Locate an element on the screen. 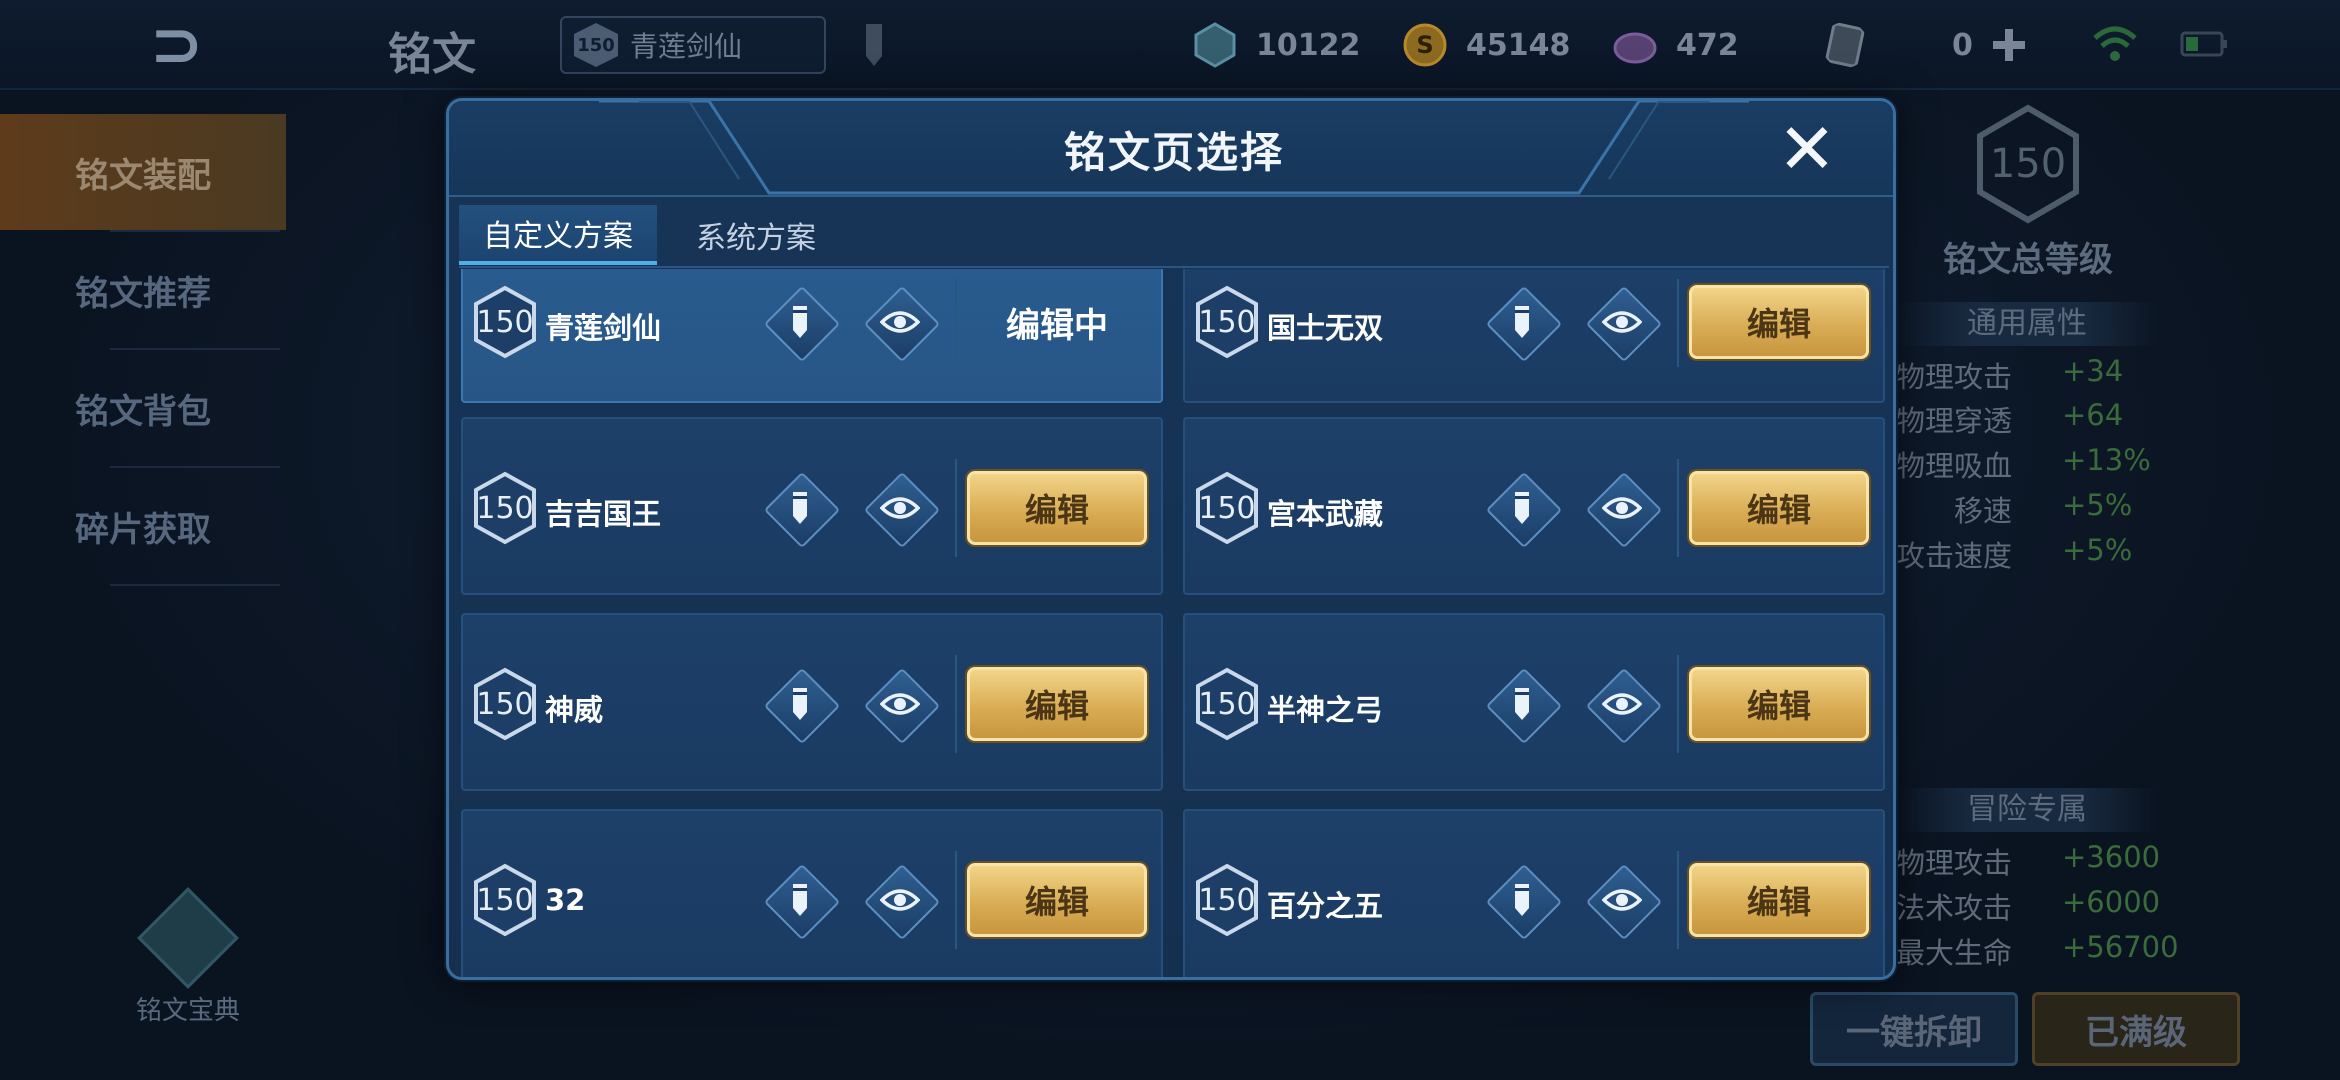 The image size is (2340, 1080). book-icon is located at coordinates (188, 938).